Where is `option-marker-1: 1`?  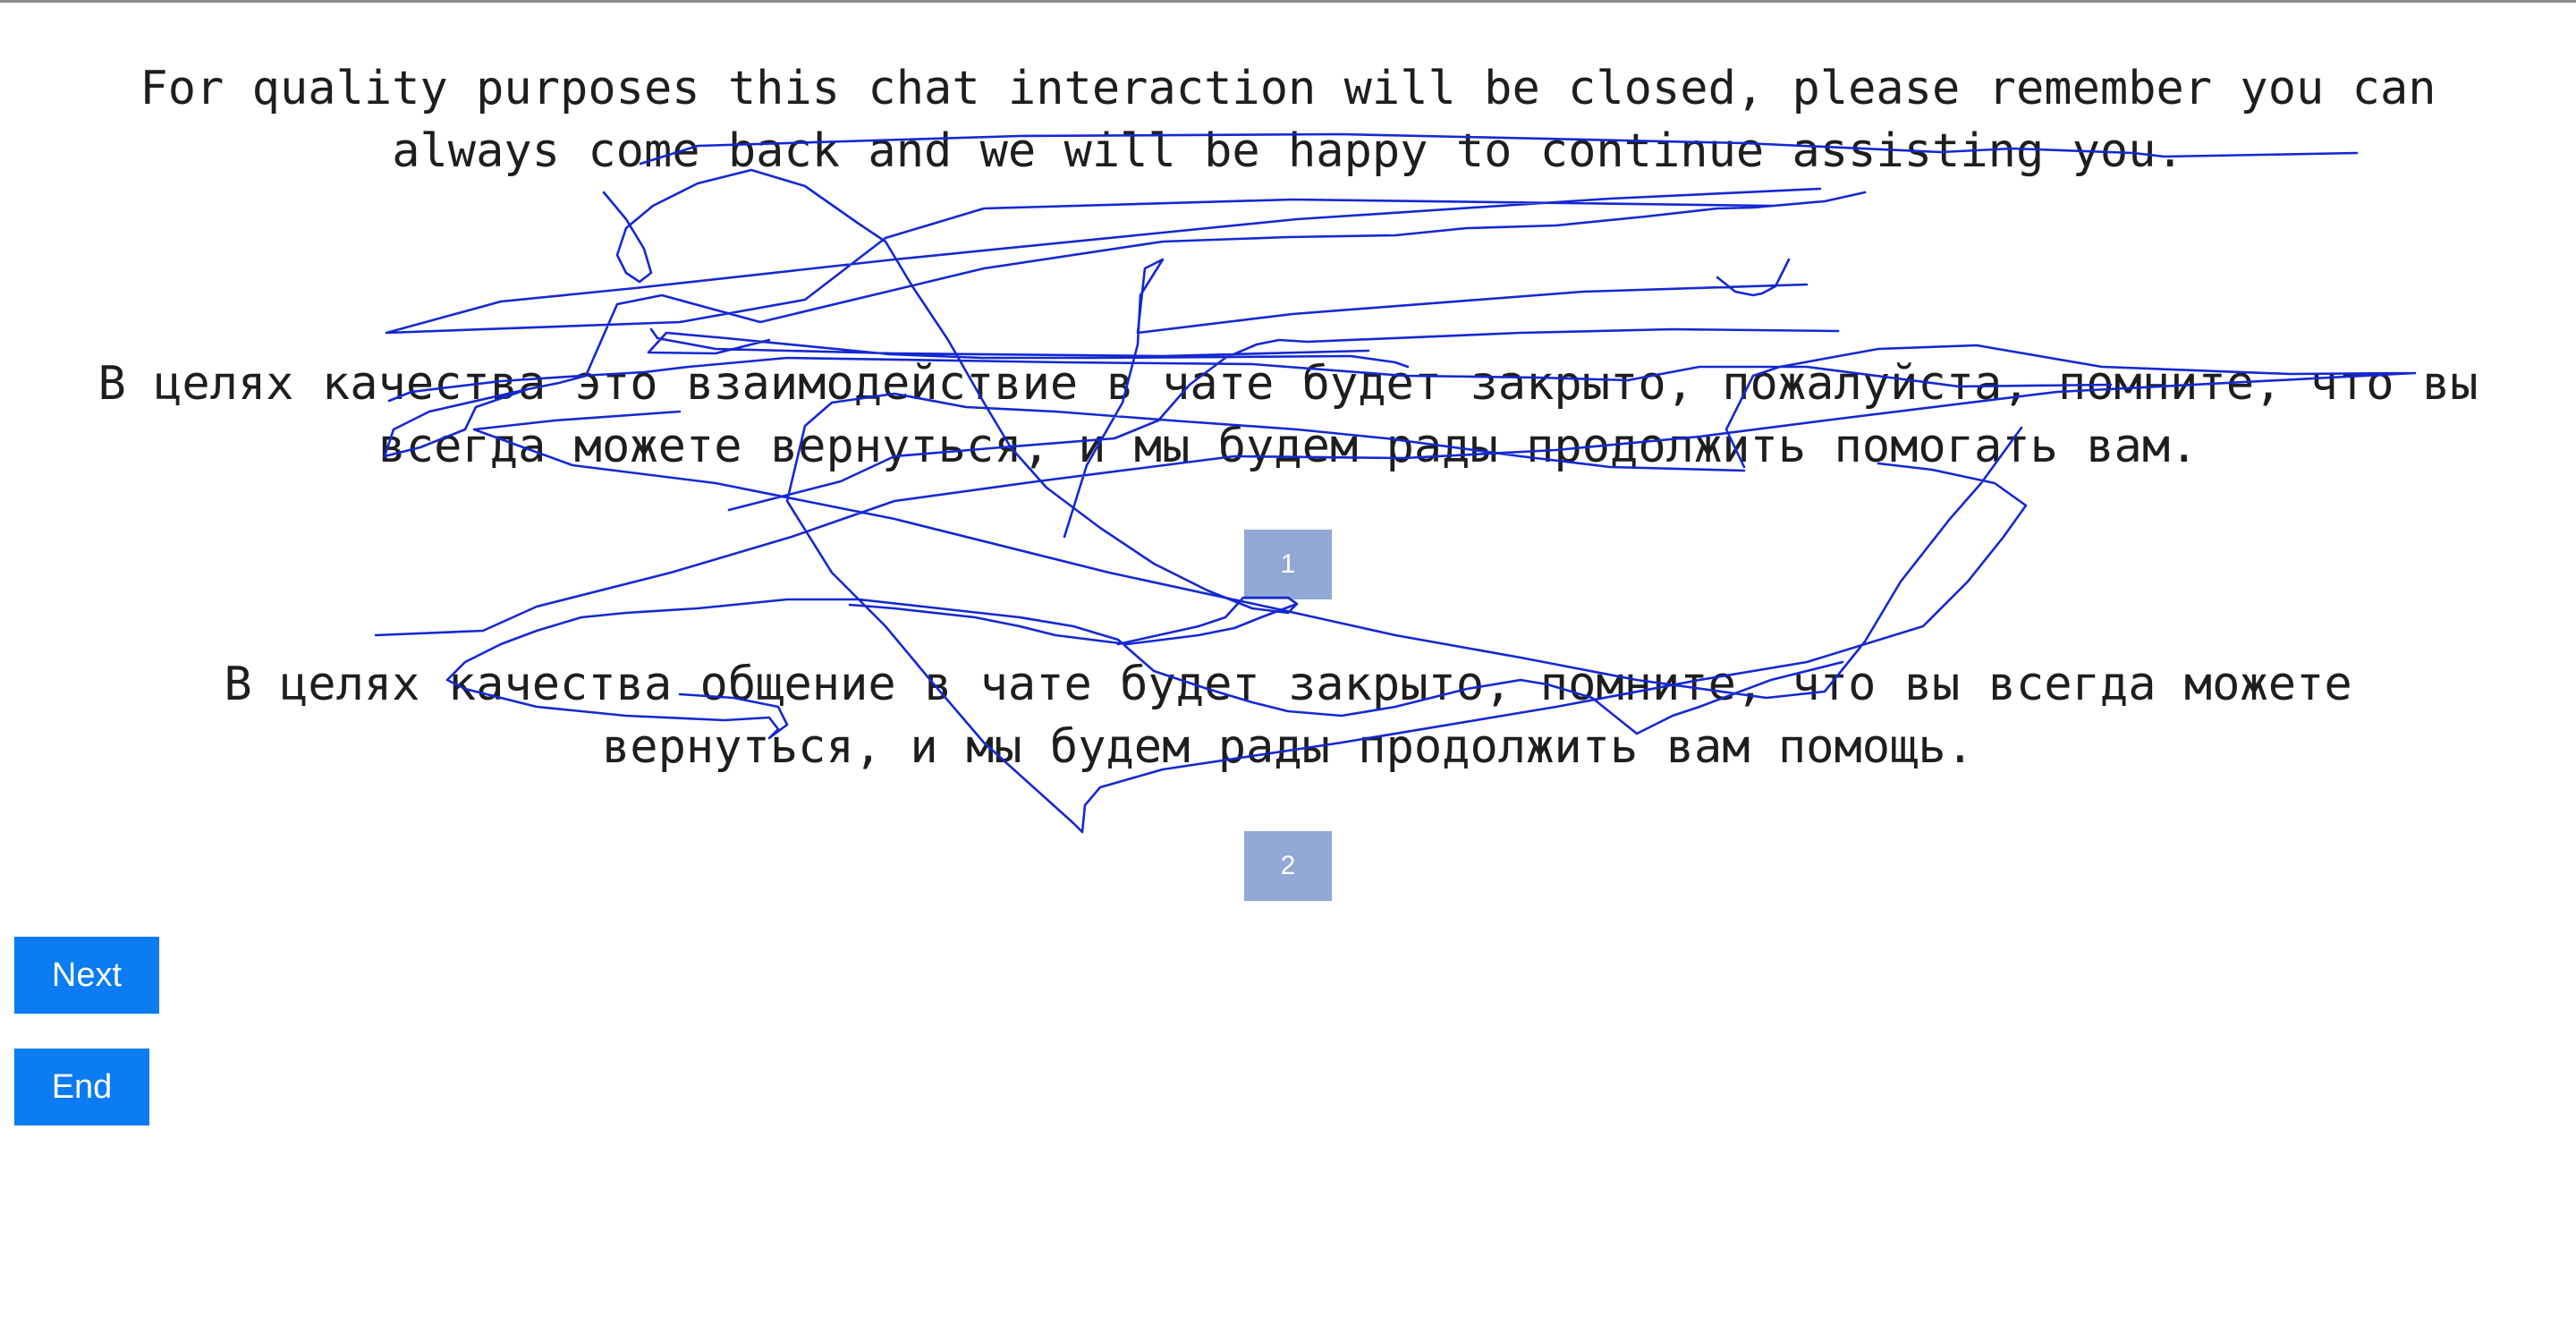
option-marker-1: 1 is located at coordinates (1288, 564).